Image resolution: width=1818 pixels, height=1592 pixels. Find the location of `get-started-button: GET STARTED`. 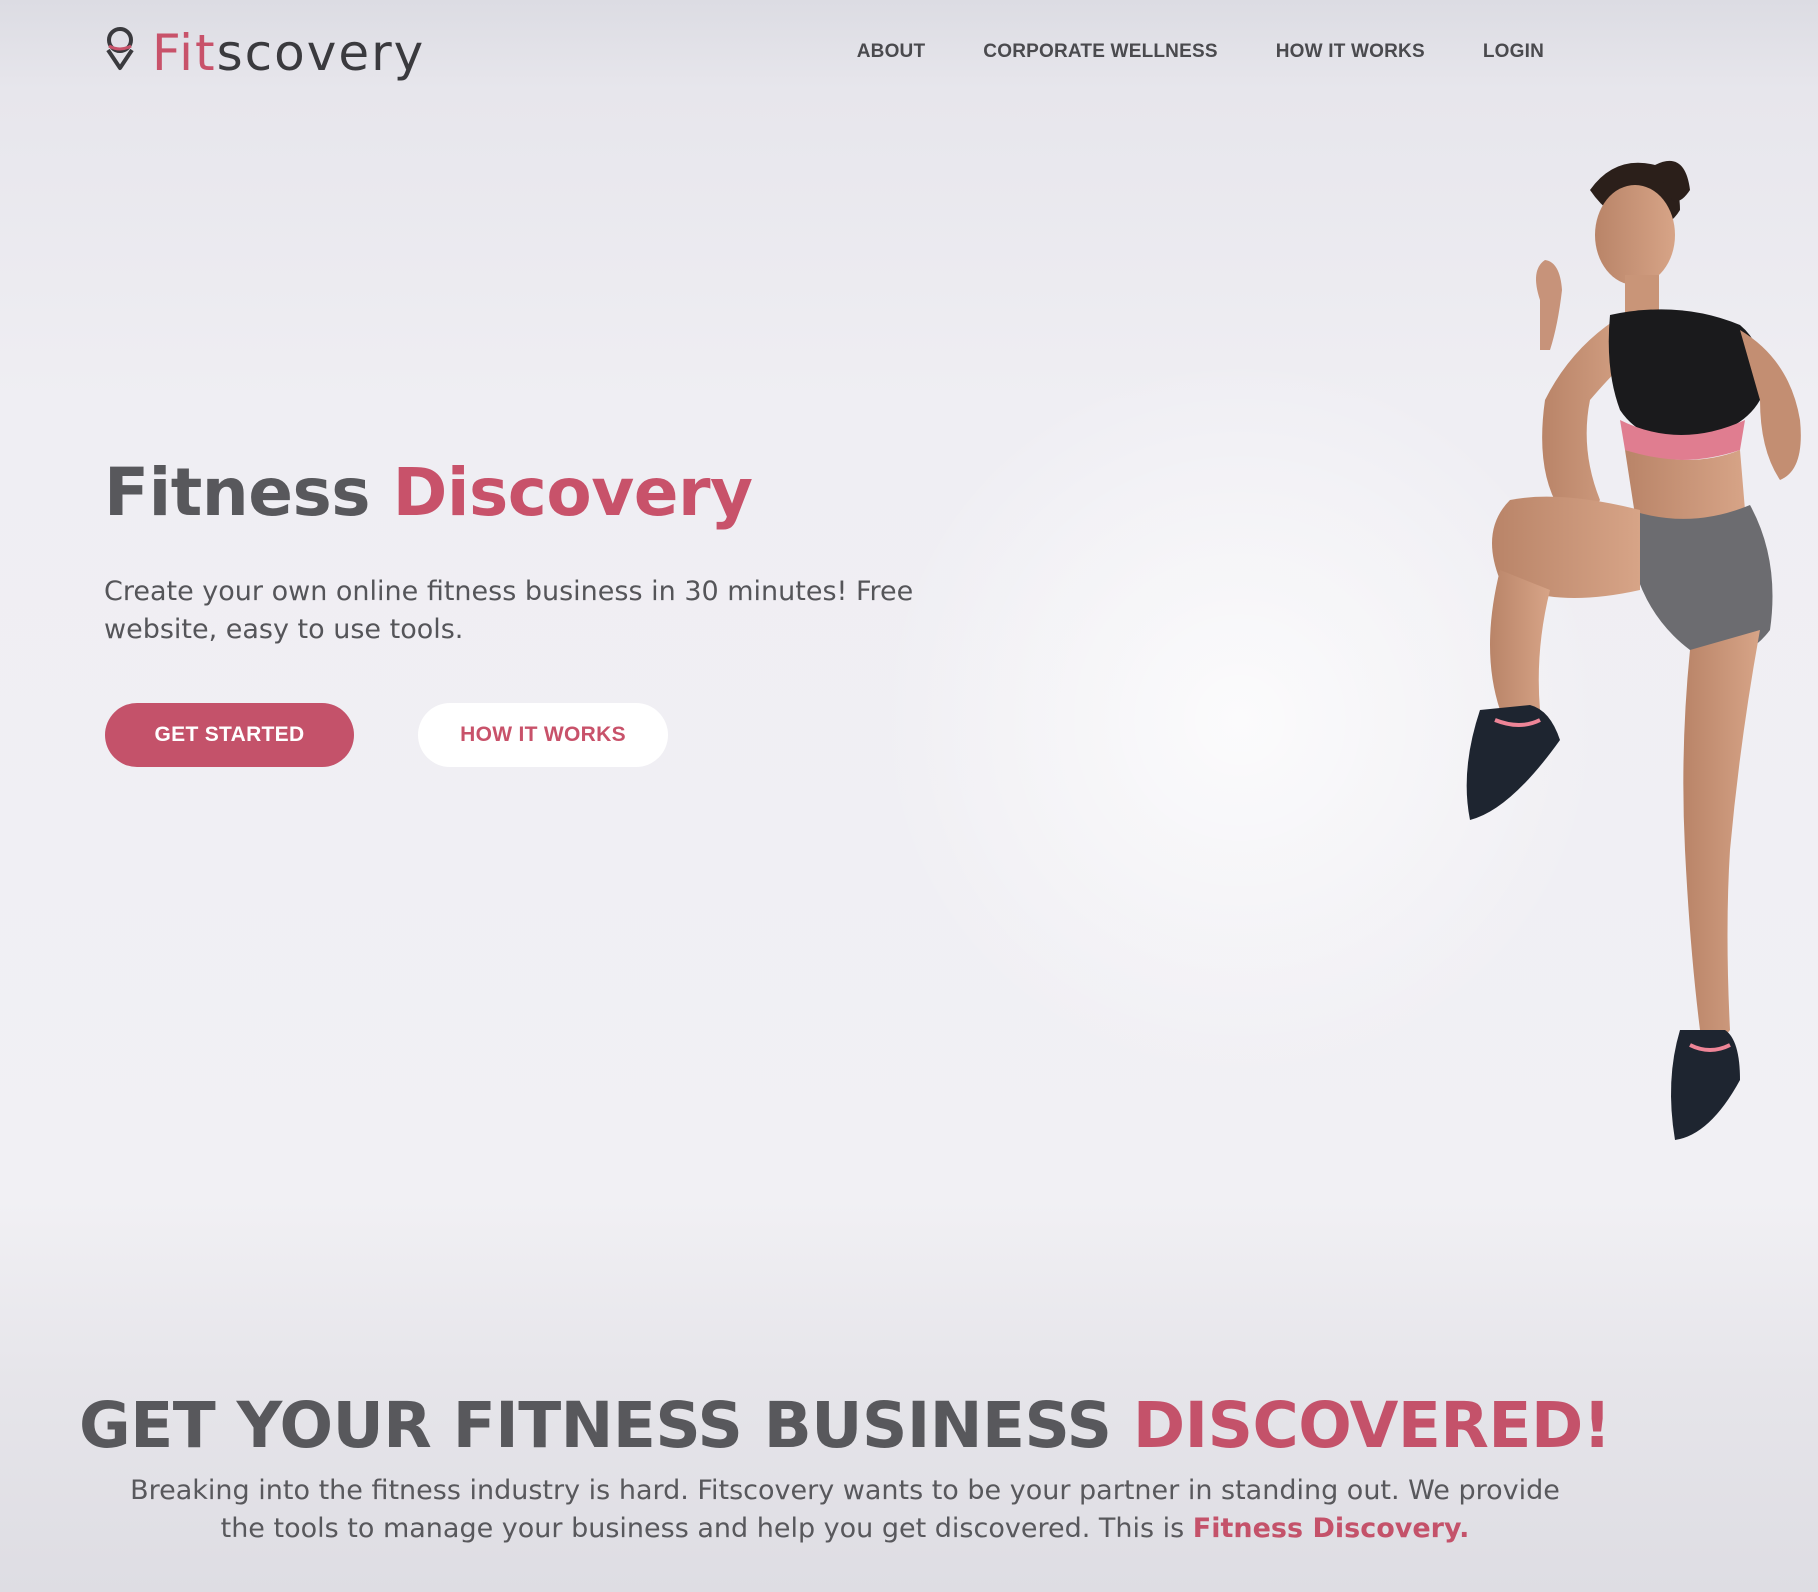

get-started-button: GET STARTED is located at coordinates (229, 735).